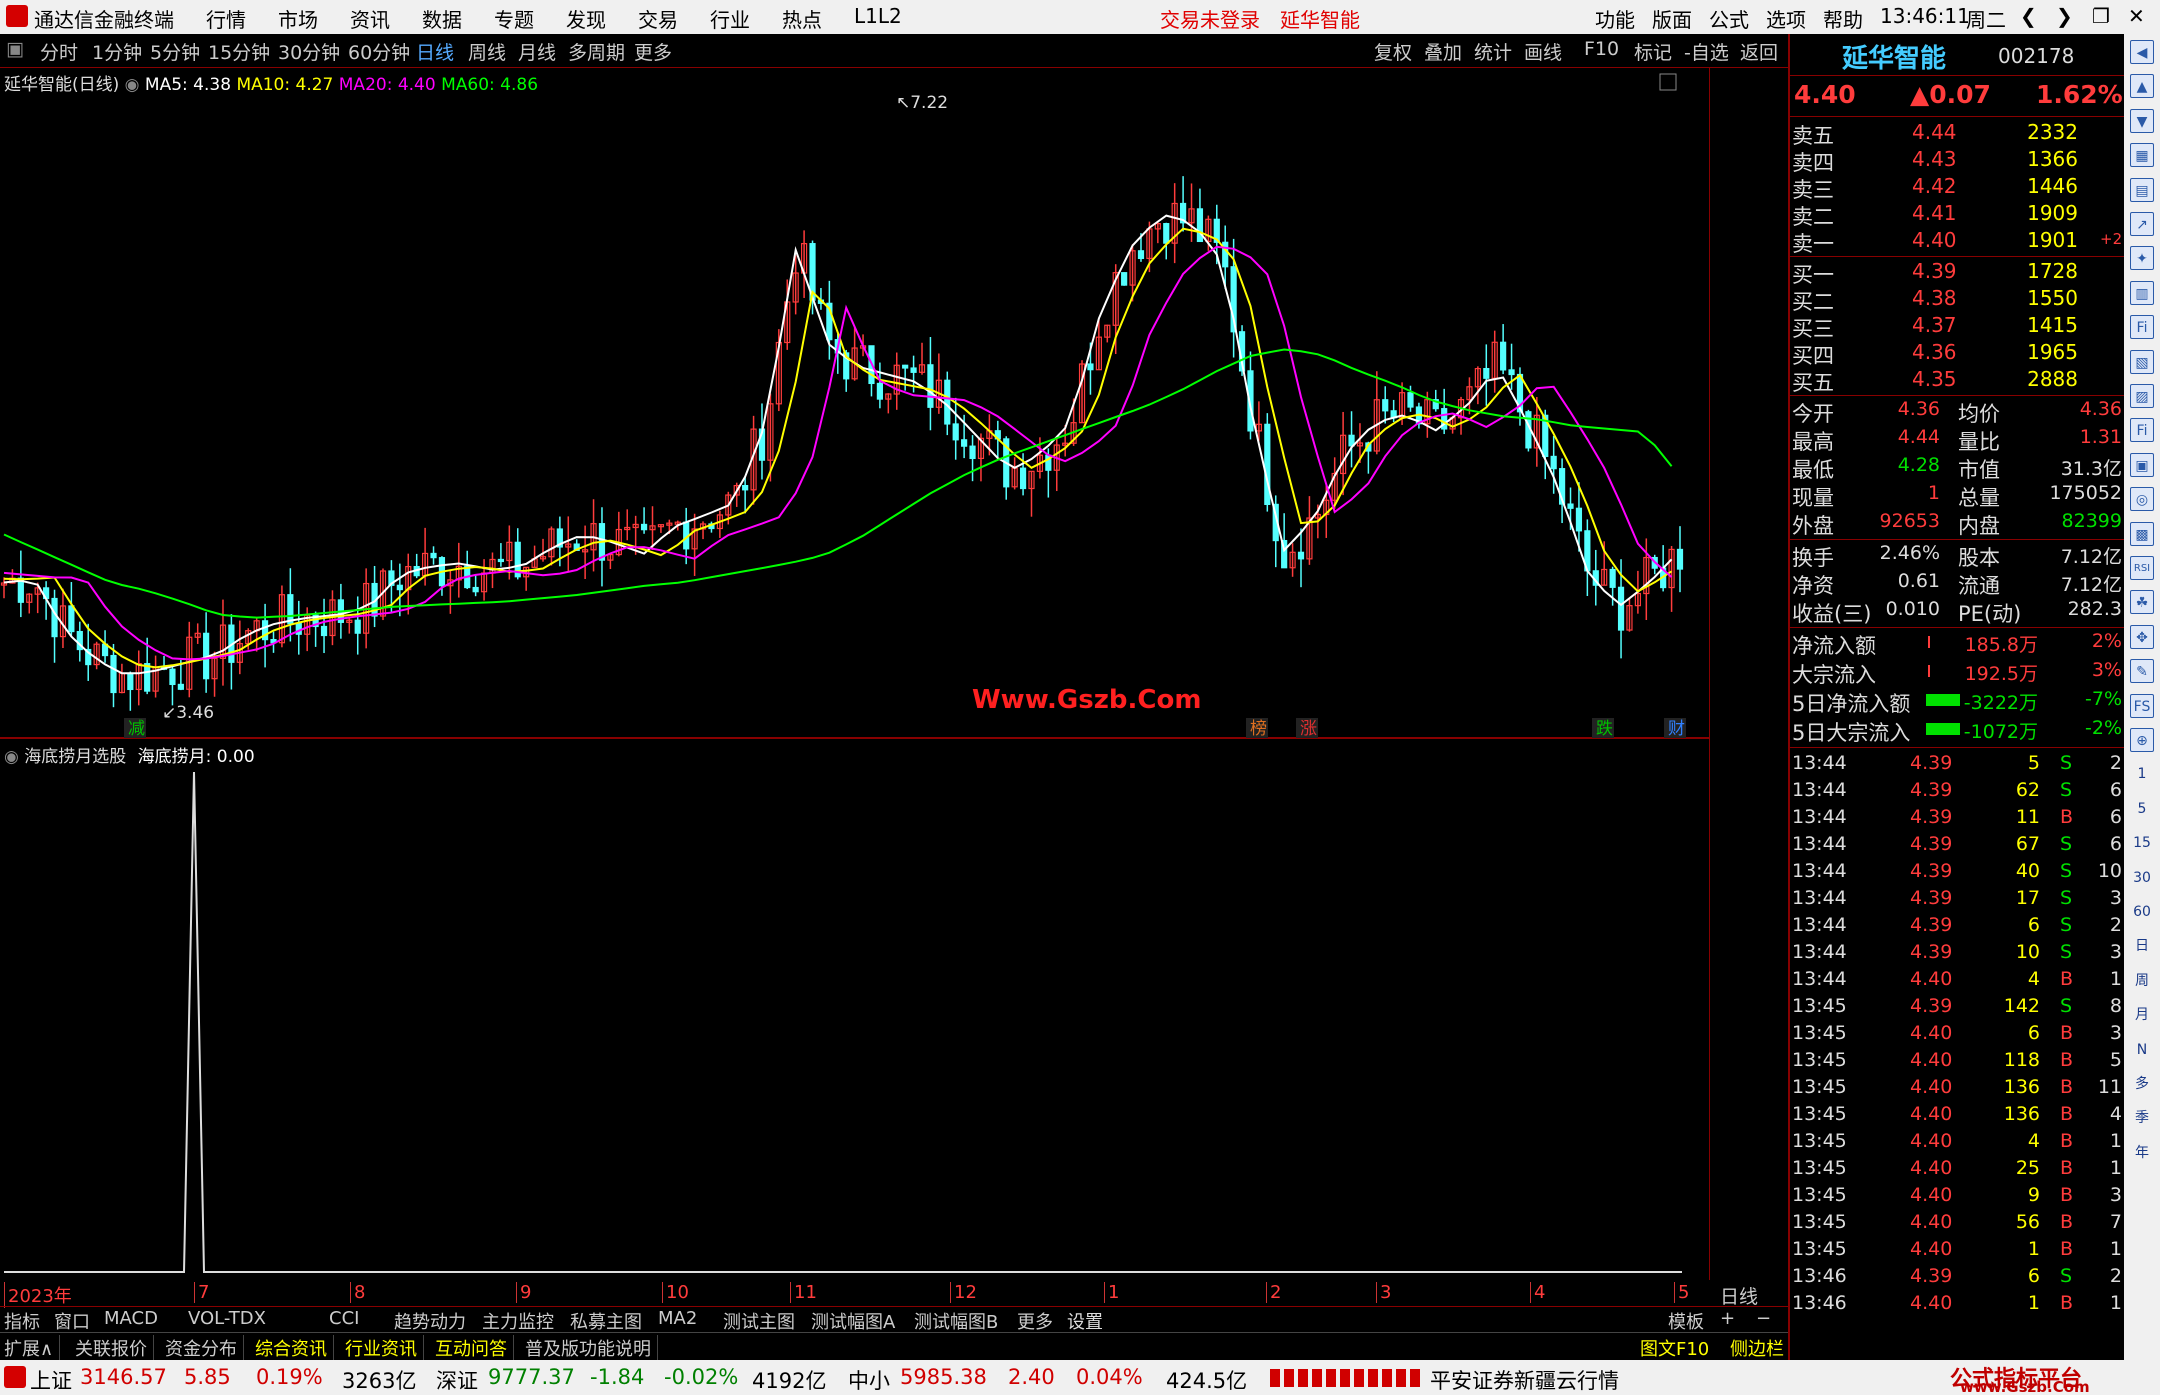  What do you see at coordinates (2142, 464) in the screenshot?
I see `sidebar-icon: ▣` at bounding box center [2142, 464].